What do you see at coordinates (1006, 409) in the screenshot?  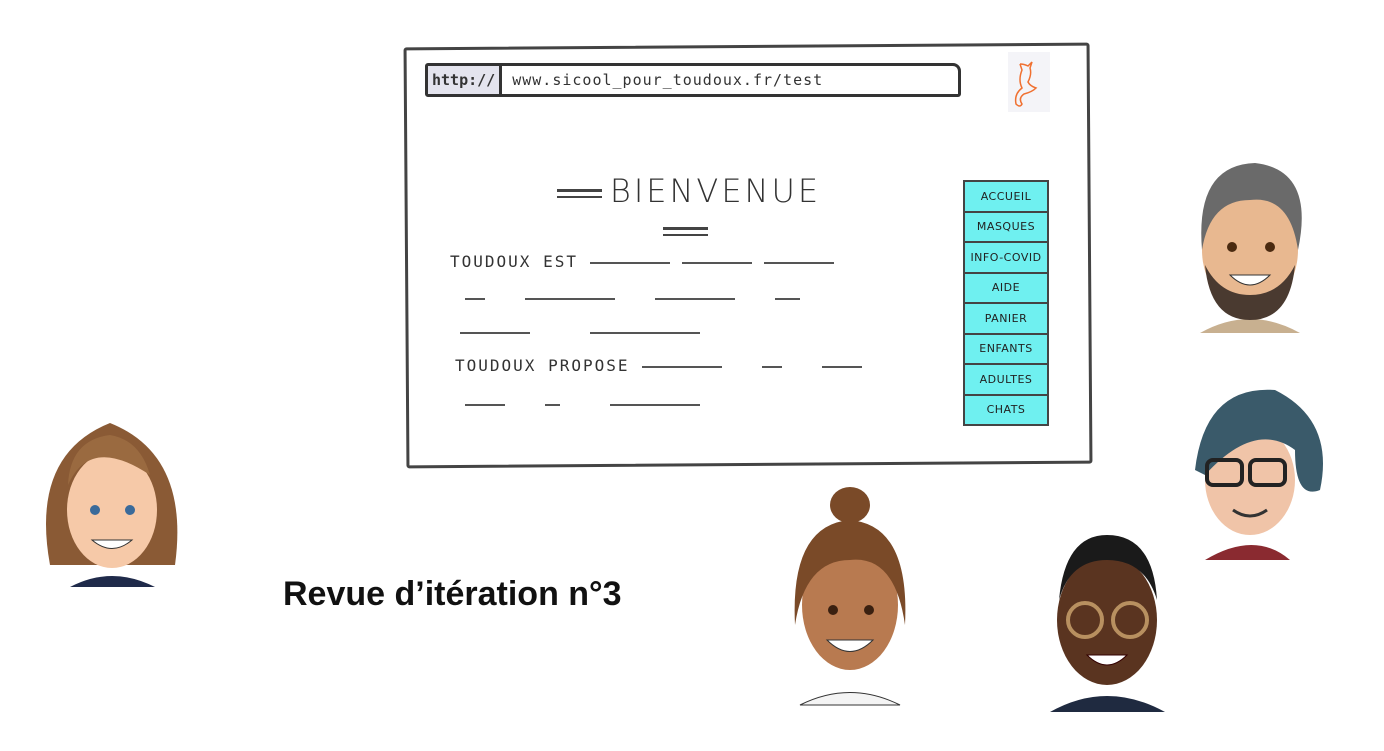 I see `menu-item-chats: CHATS` at bounding box center [1006, 409].